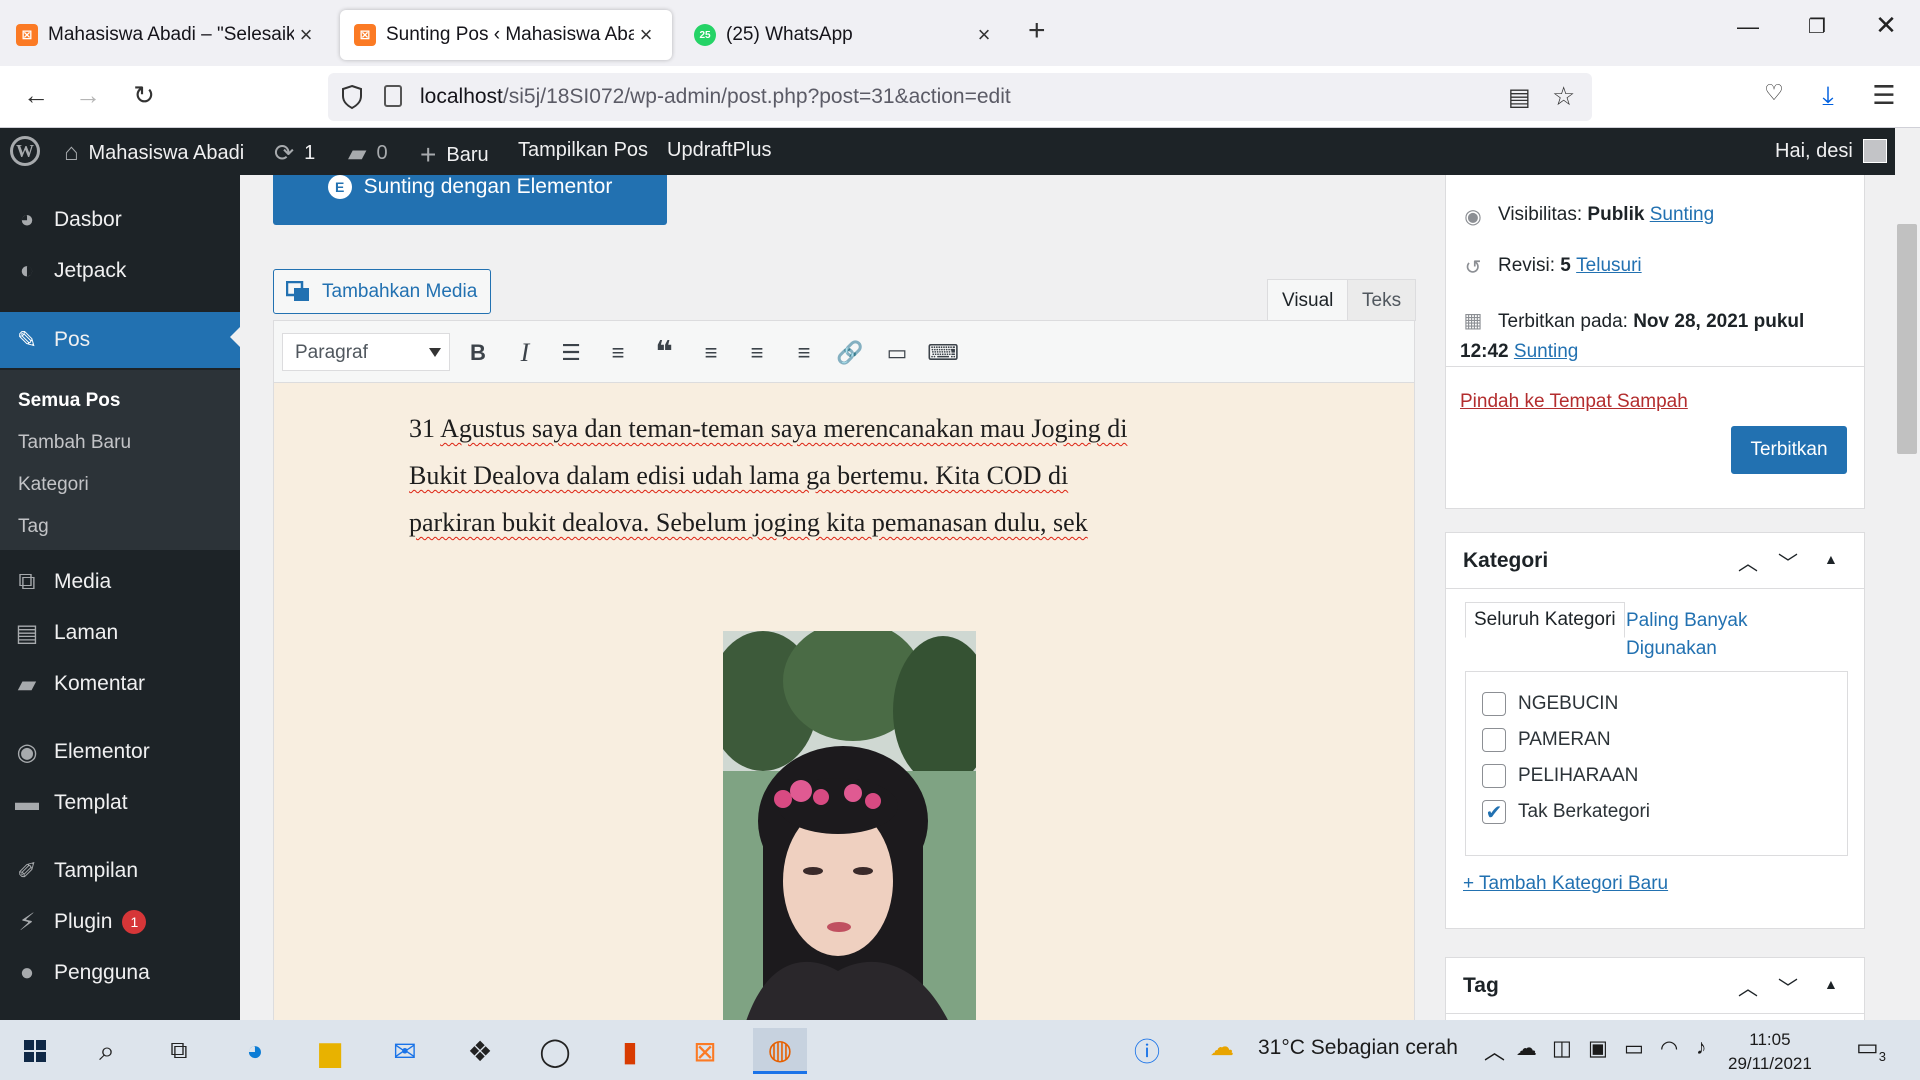  Describe the element at coordinates (1886, 25) in the screenshot. I see `close-window-icon: ✕` at that location.